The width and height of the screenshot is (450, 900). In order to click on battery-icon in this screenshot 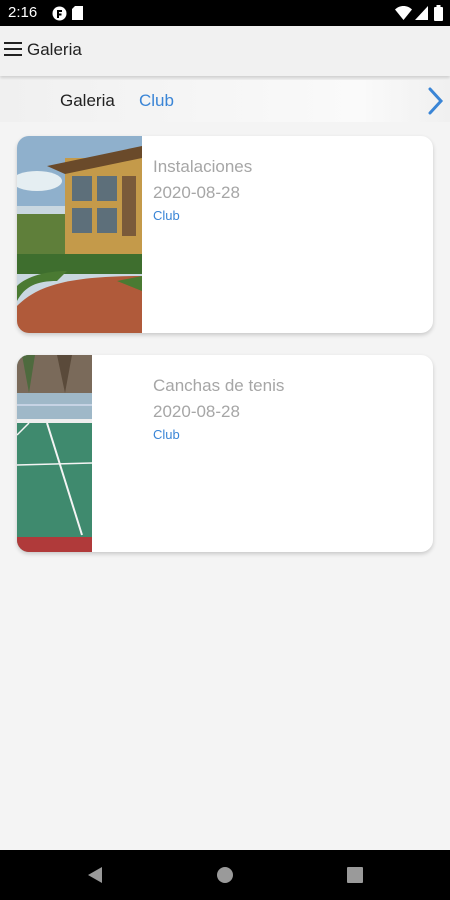, I will do `click(438, 13)`.